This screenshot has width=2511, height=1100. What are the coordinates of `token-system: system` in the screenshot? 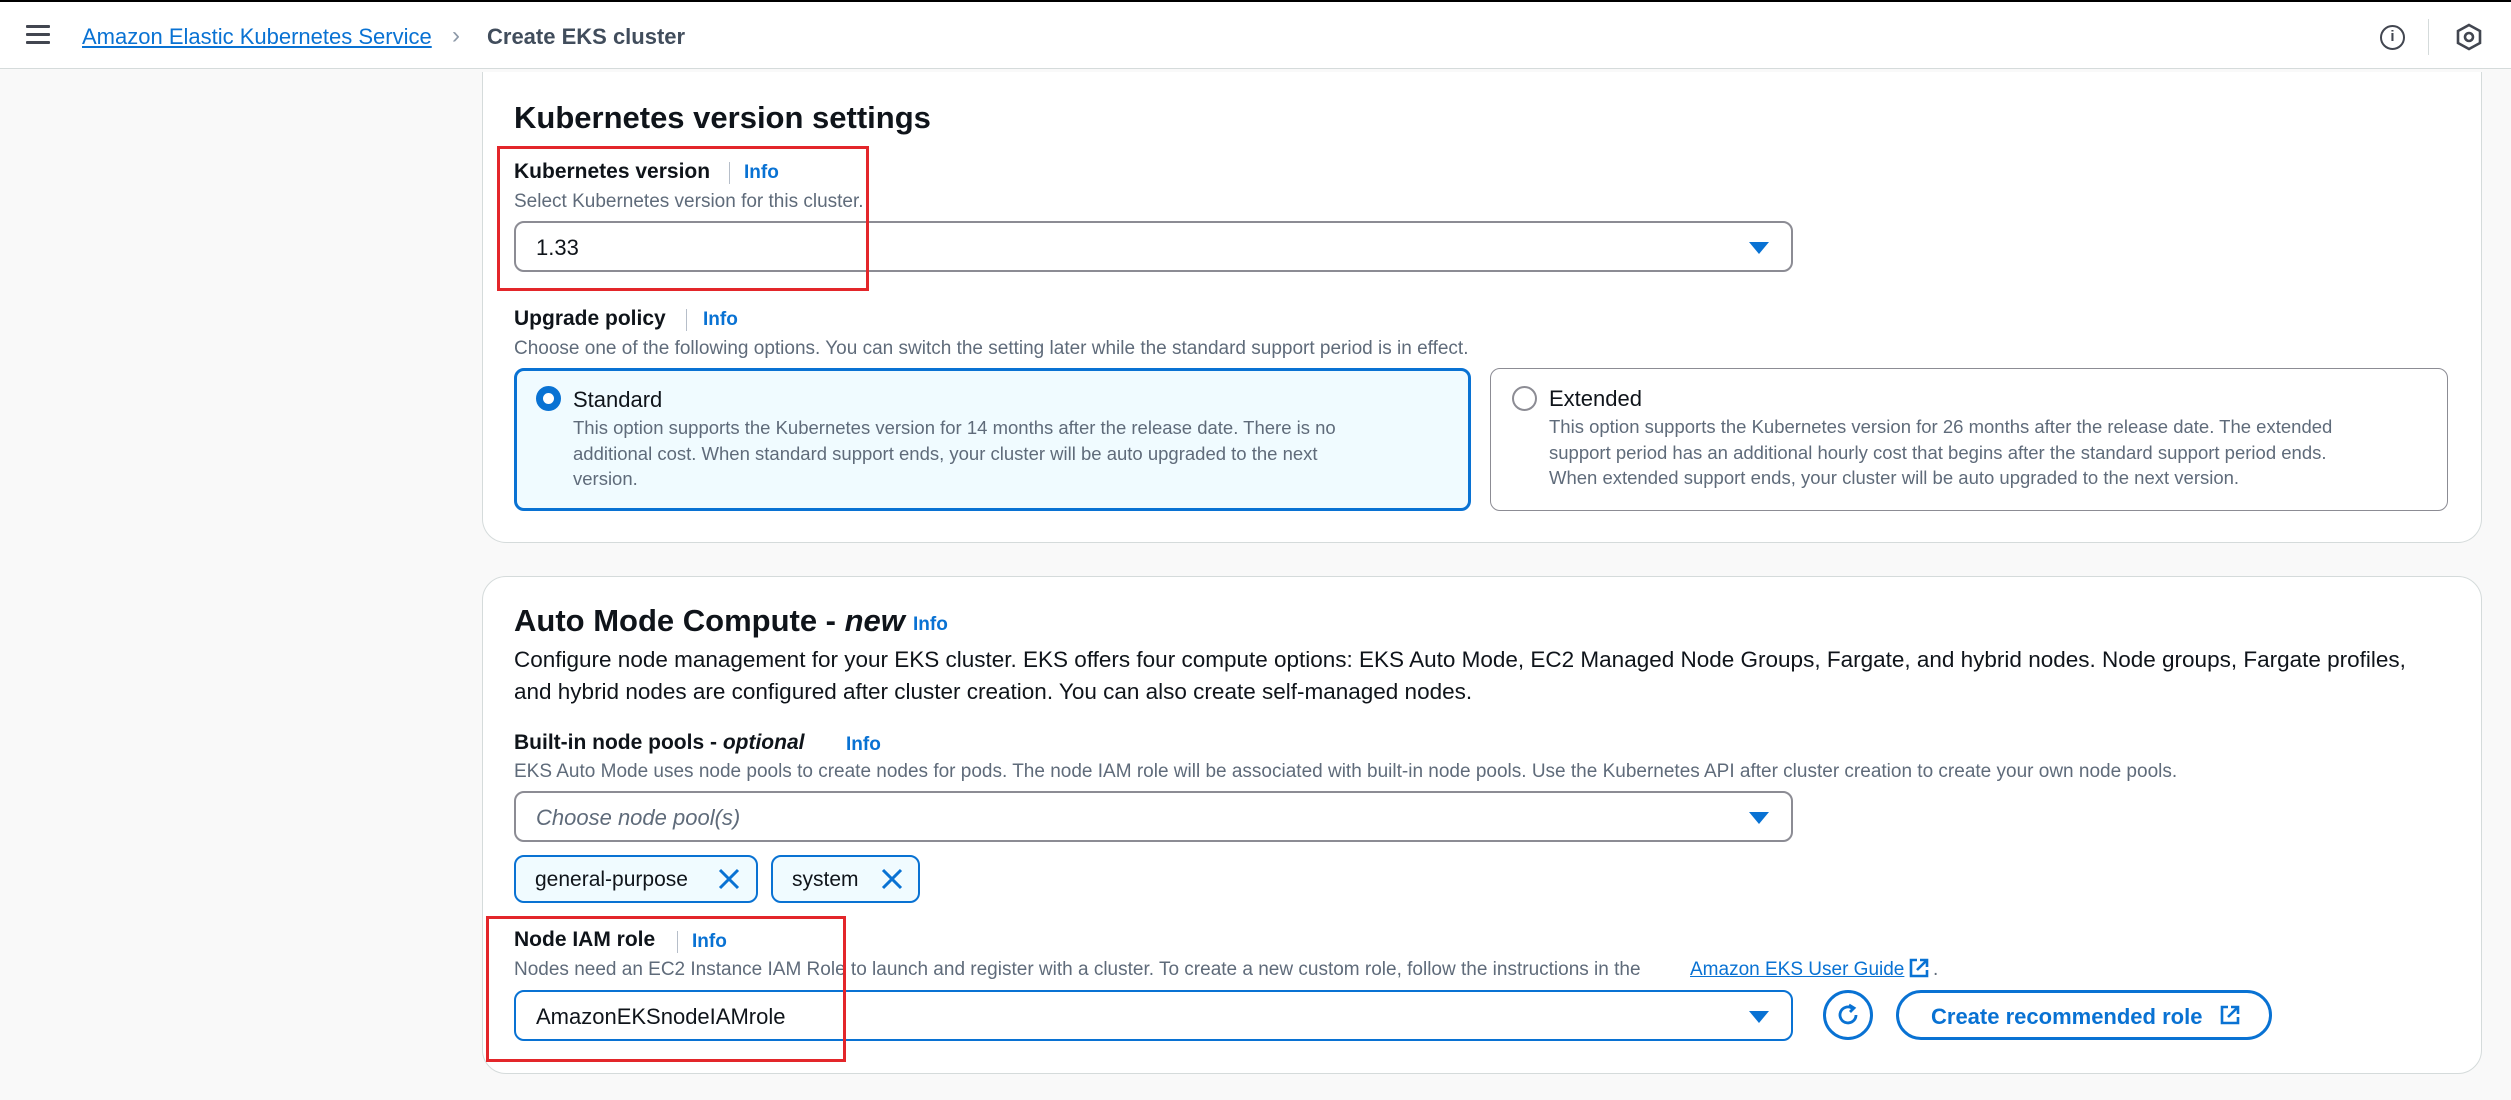 It's located at (845, 879).